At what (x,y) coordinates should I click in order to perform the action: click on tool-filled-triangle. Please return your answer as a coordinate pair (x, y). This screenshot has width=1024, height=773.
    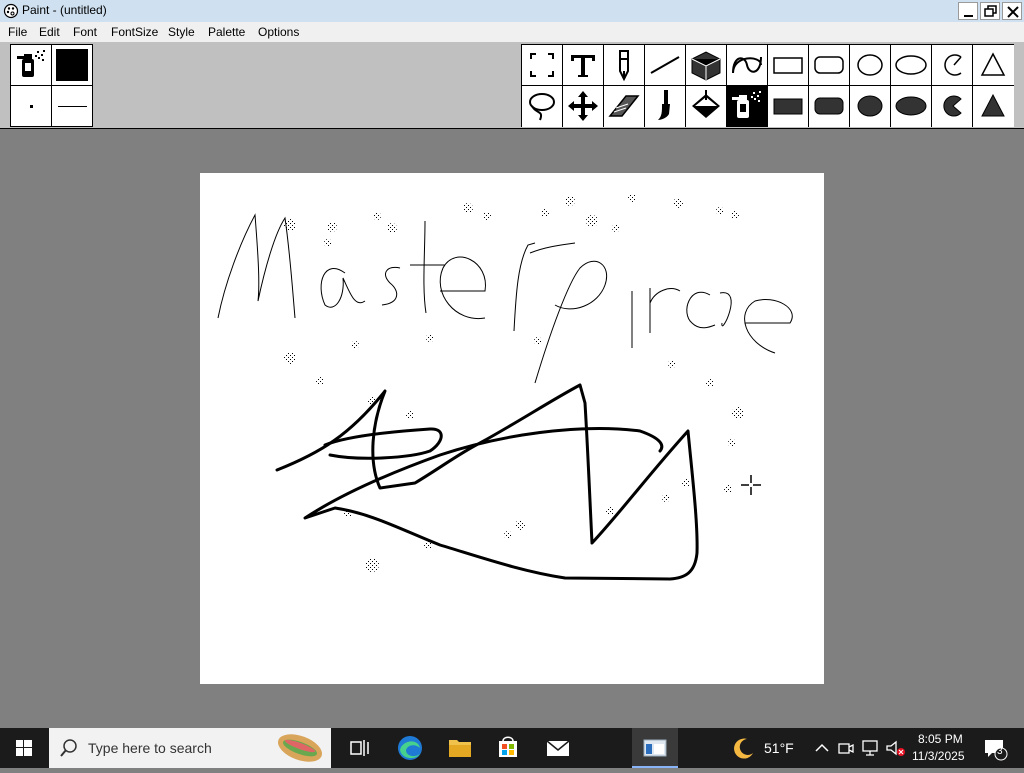
    Looking at the image, I should click on (993, 106).